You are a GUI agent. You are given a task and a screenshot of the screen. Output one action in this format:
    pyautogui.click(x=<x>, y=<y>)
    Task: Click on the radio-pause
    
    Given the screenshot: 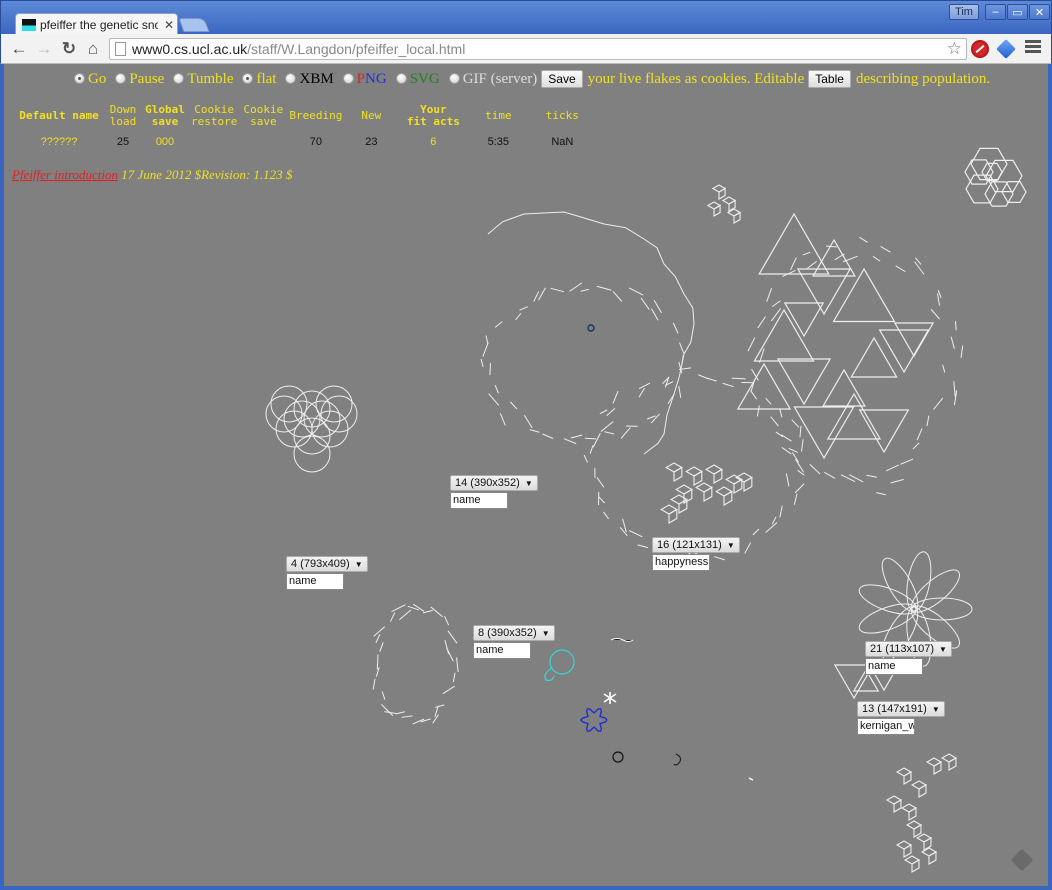 What is the action you would take?
    pyautogui.click(x=121, y=78)
    